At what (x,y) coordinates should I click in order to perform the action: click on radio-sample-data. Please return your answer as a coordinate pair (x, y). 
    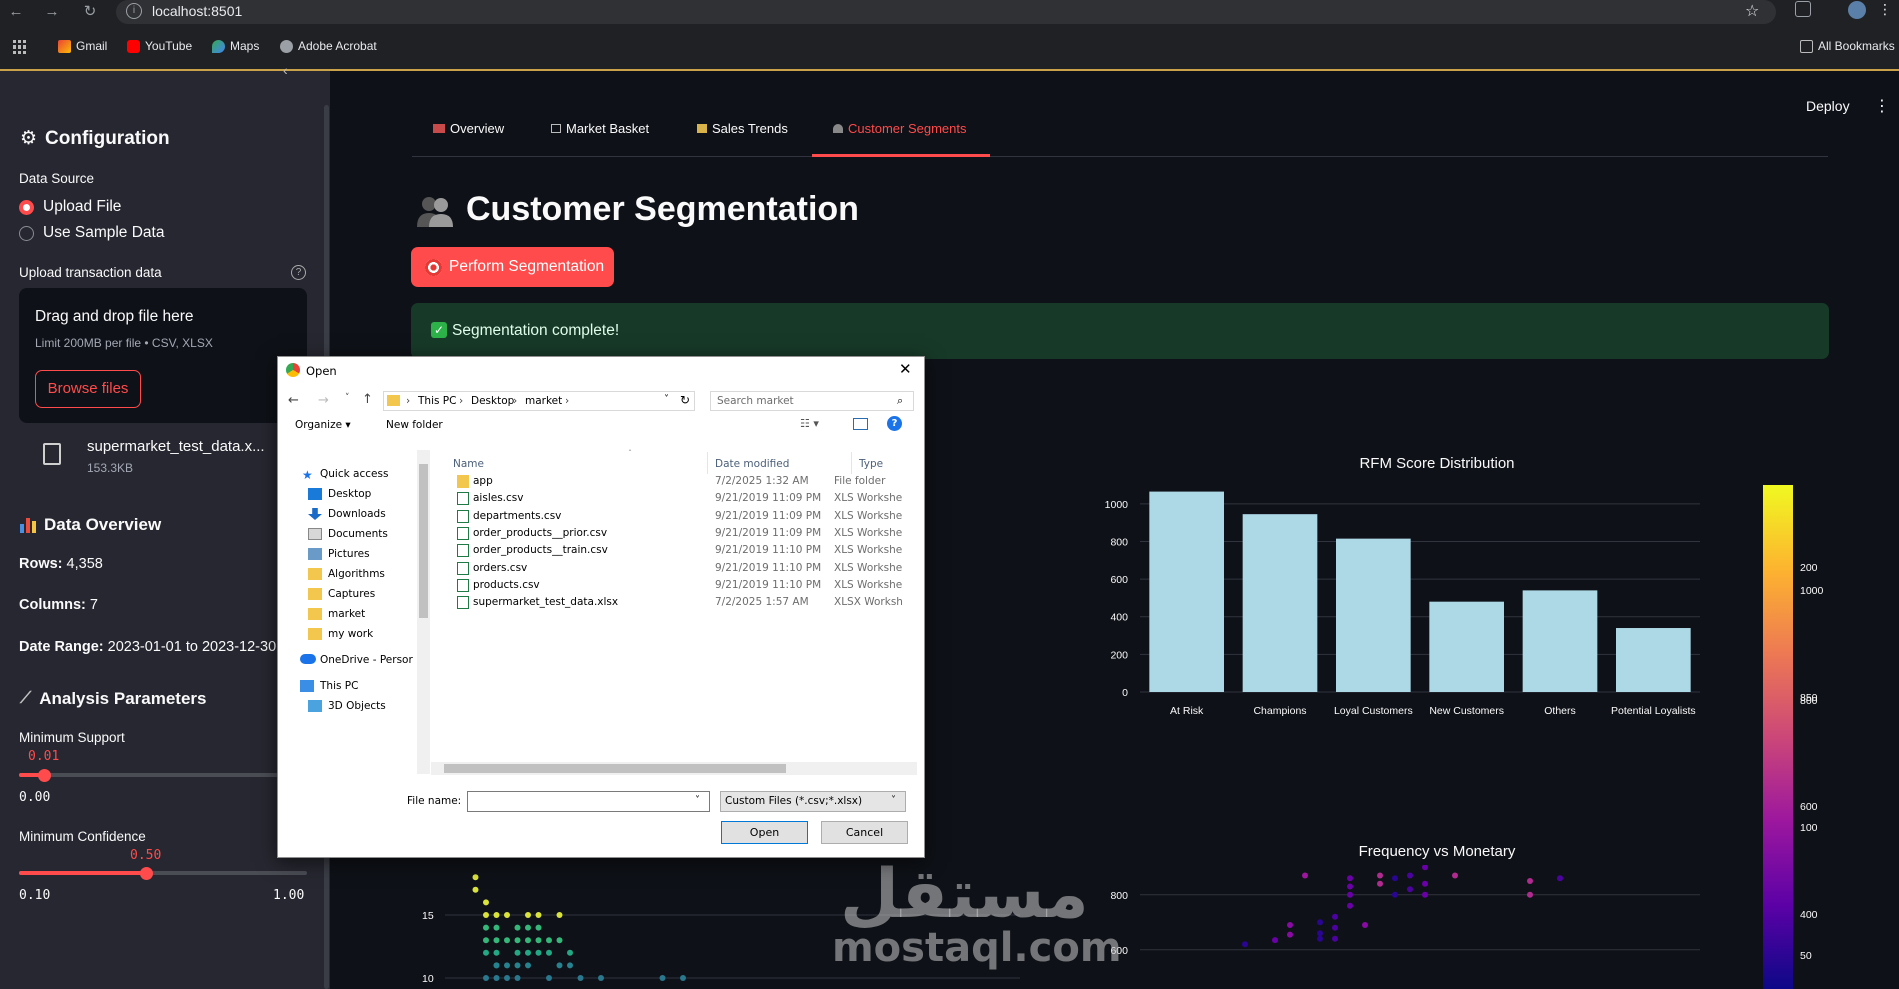
    Looking at the image, I should click on (26, 233).